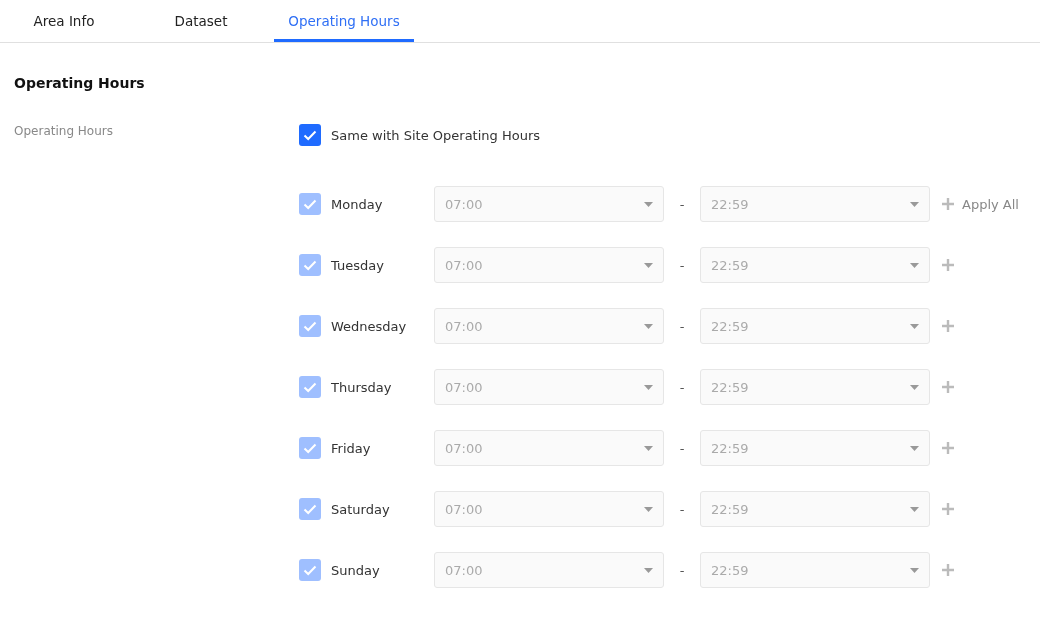 This screenshot has width=1040, height=618. Describe the element at coordinates (344, 21) in the screenshot. I see `tab: Operating Hours` at that location.